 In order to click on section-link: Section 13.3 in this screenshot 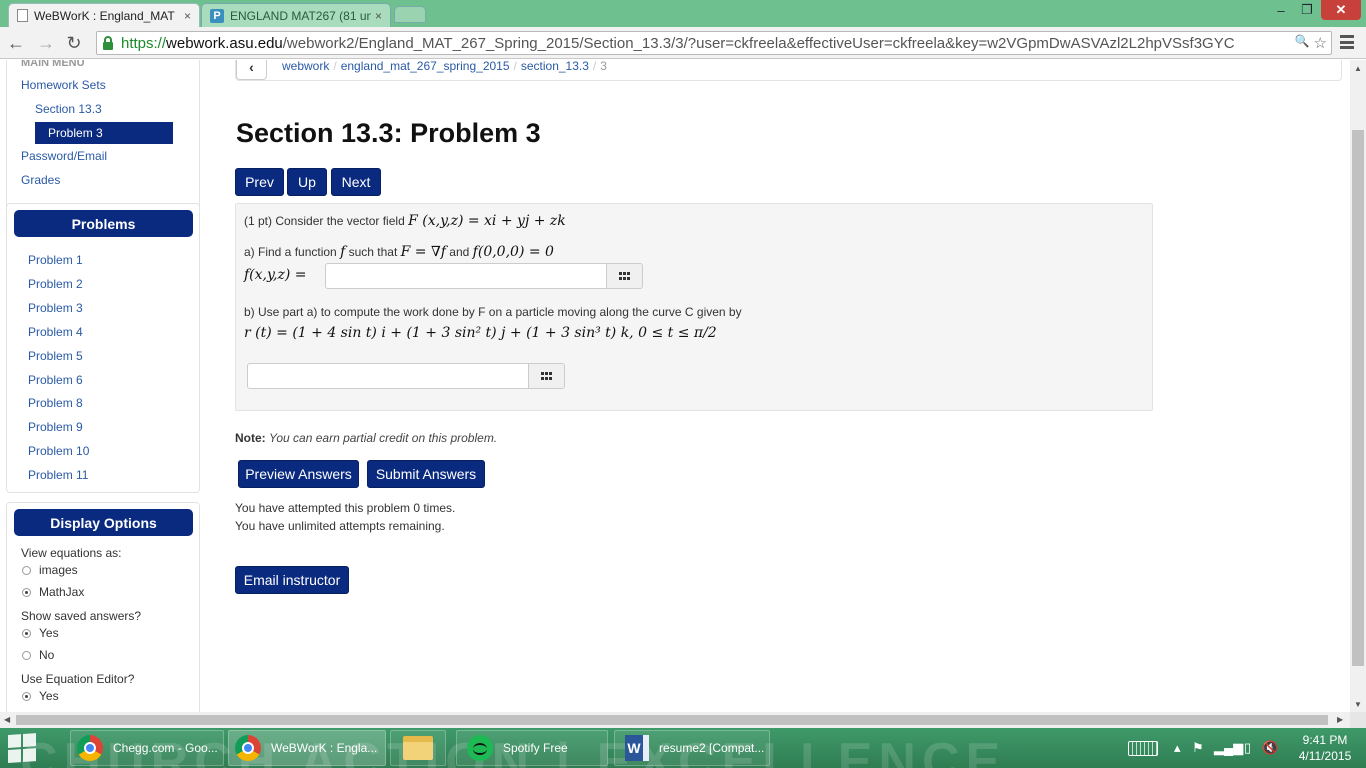, I will do `click(68, 109)`.